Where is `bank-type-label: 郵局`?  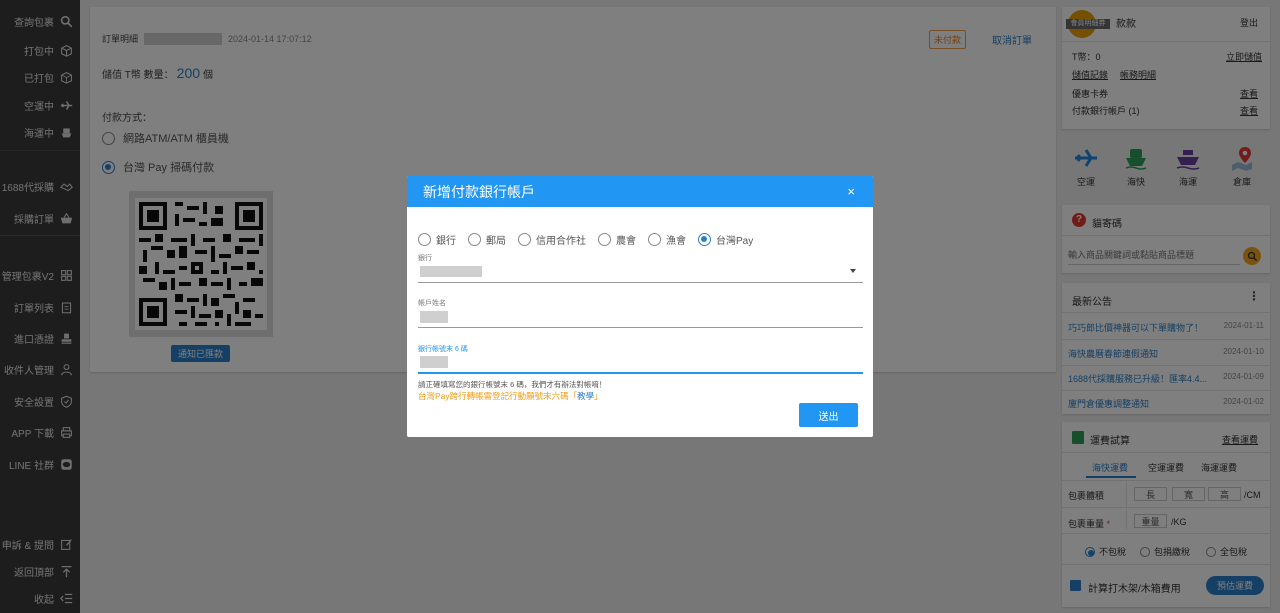
bank-type-label: 郵局 is located at coordinates (496, 241).